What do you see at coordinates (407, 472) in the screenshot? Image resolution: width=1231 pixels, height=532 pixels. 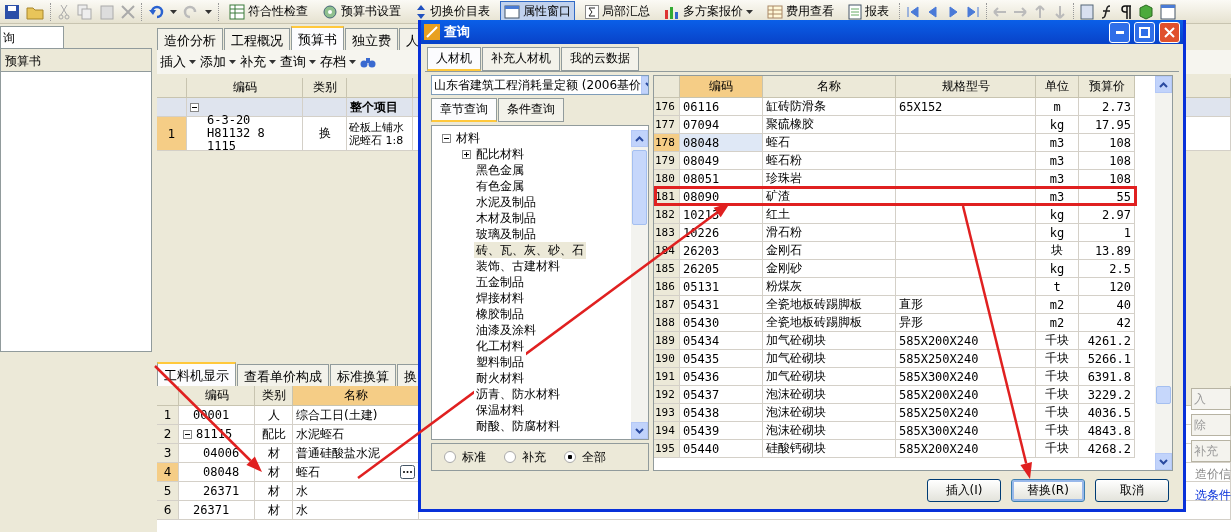 I see `more-icon` at bounding box center [407, 472].